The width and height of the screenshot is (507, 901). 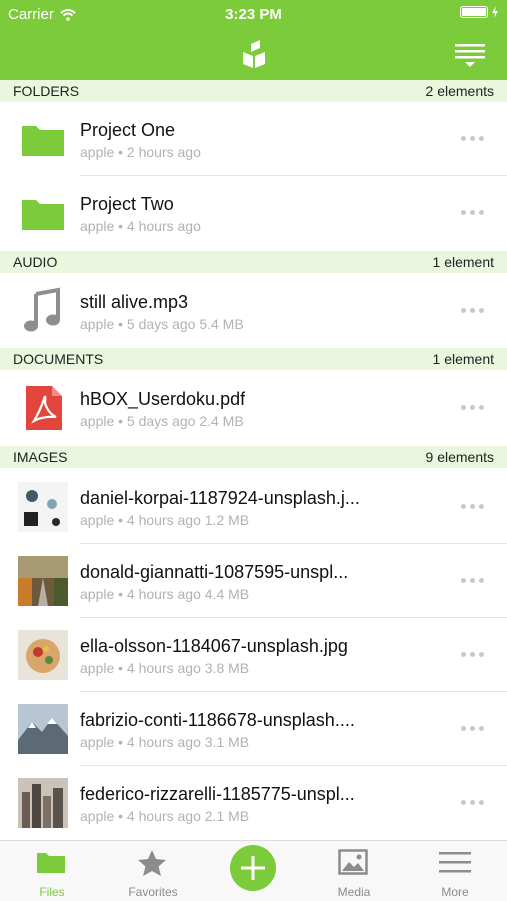 I want to click on item-meta: apple • 4 hours ago 3.8 MB, so click(x=165, y=668).